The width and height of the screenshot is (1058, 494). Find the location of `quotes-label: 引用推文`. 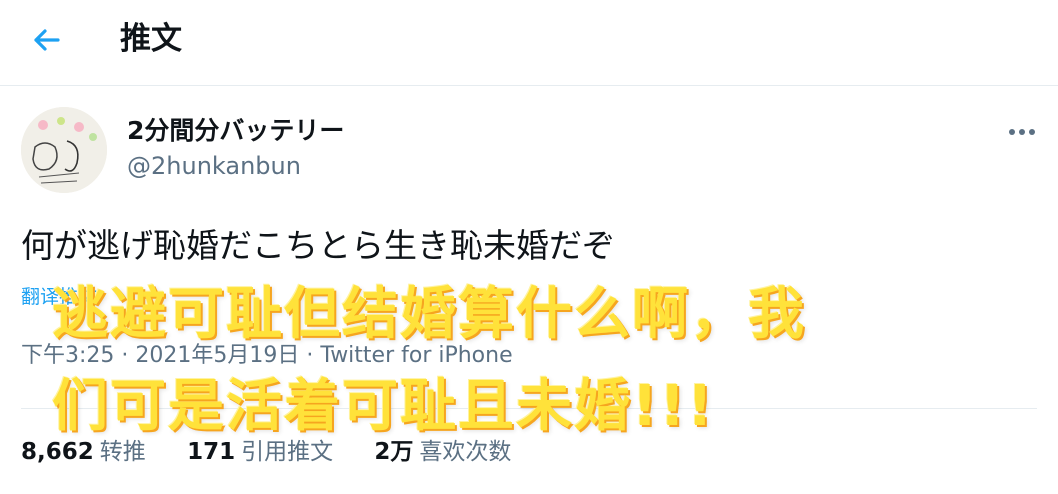

quotes-label: 引用推文 is located at coordinates (287, 452).